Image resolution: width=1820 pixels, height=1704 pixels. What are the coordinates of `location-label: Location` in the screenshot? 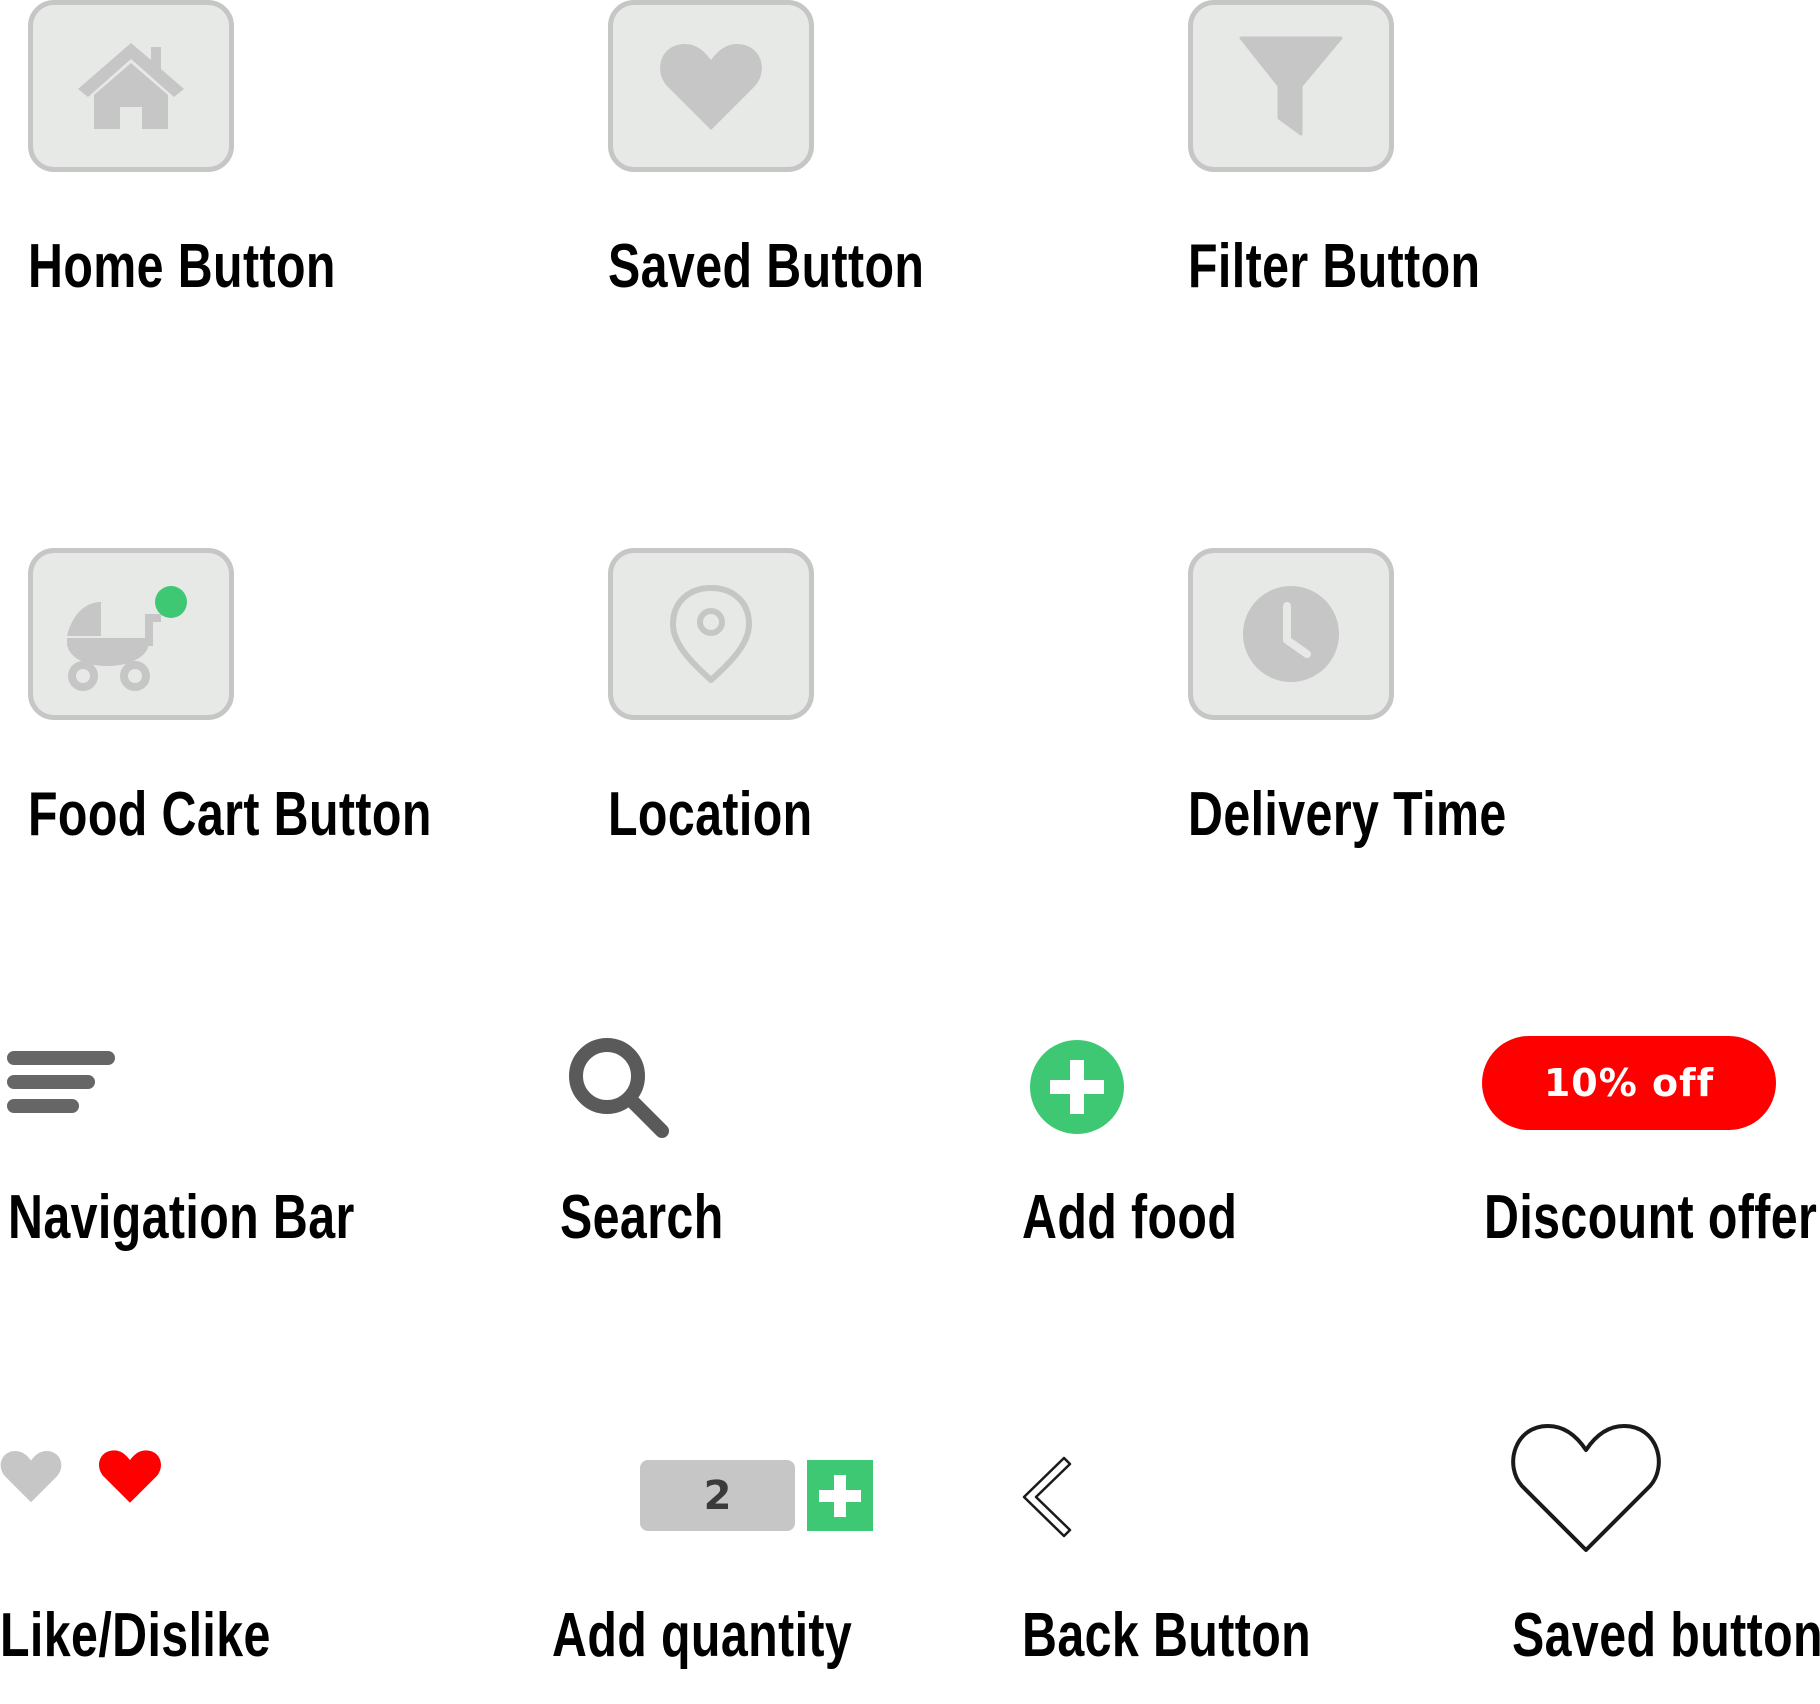 It's located at (710, 814).